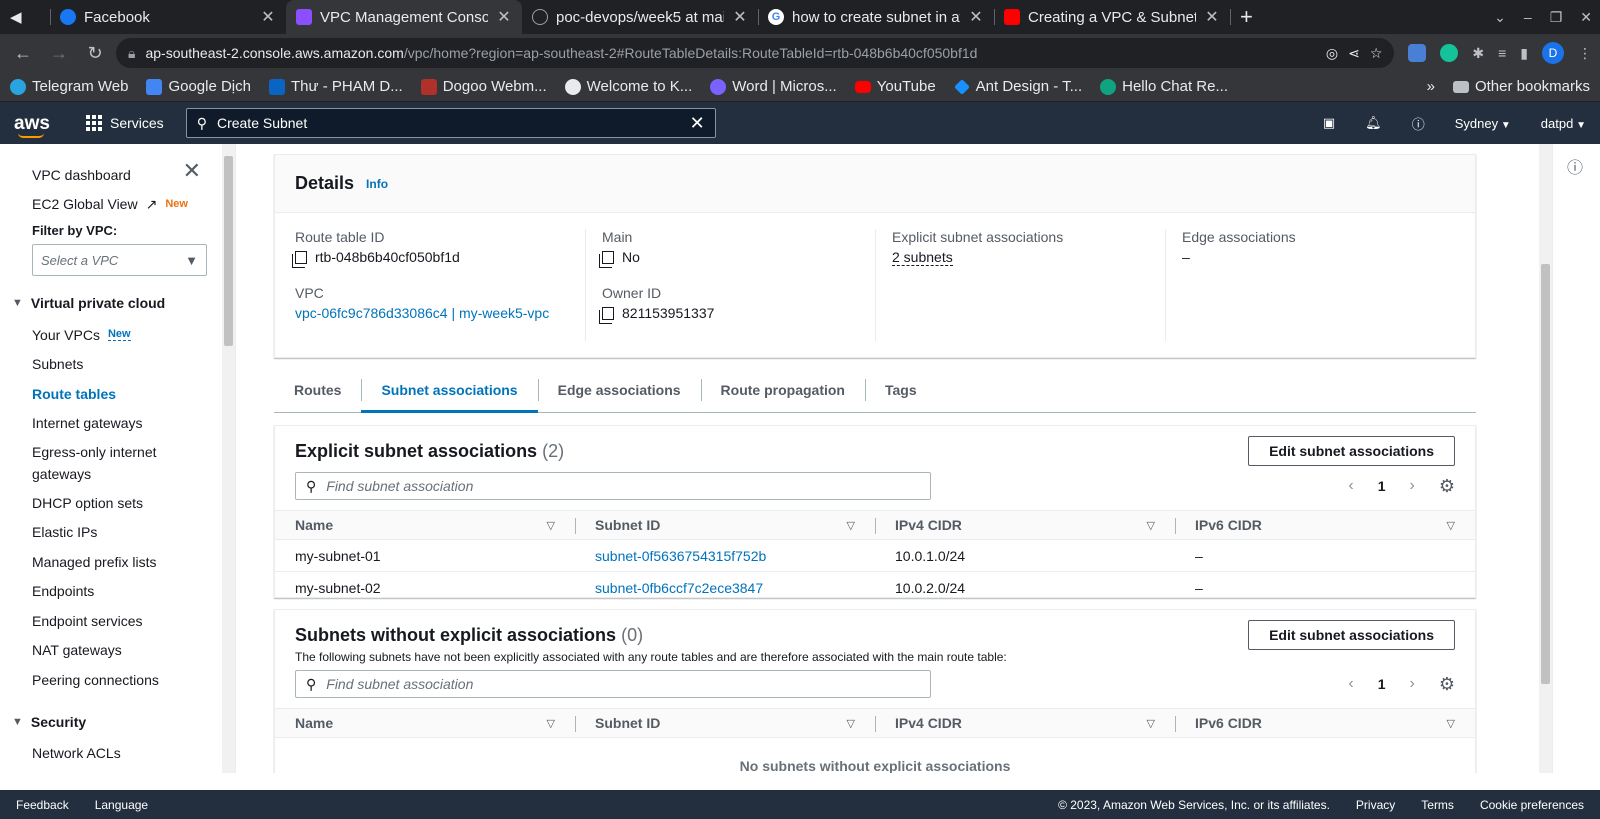 This screenshot has height=819, width=1600. I want to click on other-bookmarks: Other bookmarks, so click(1521, 86).